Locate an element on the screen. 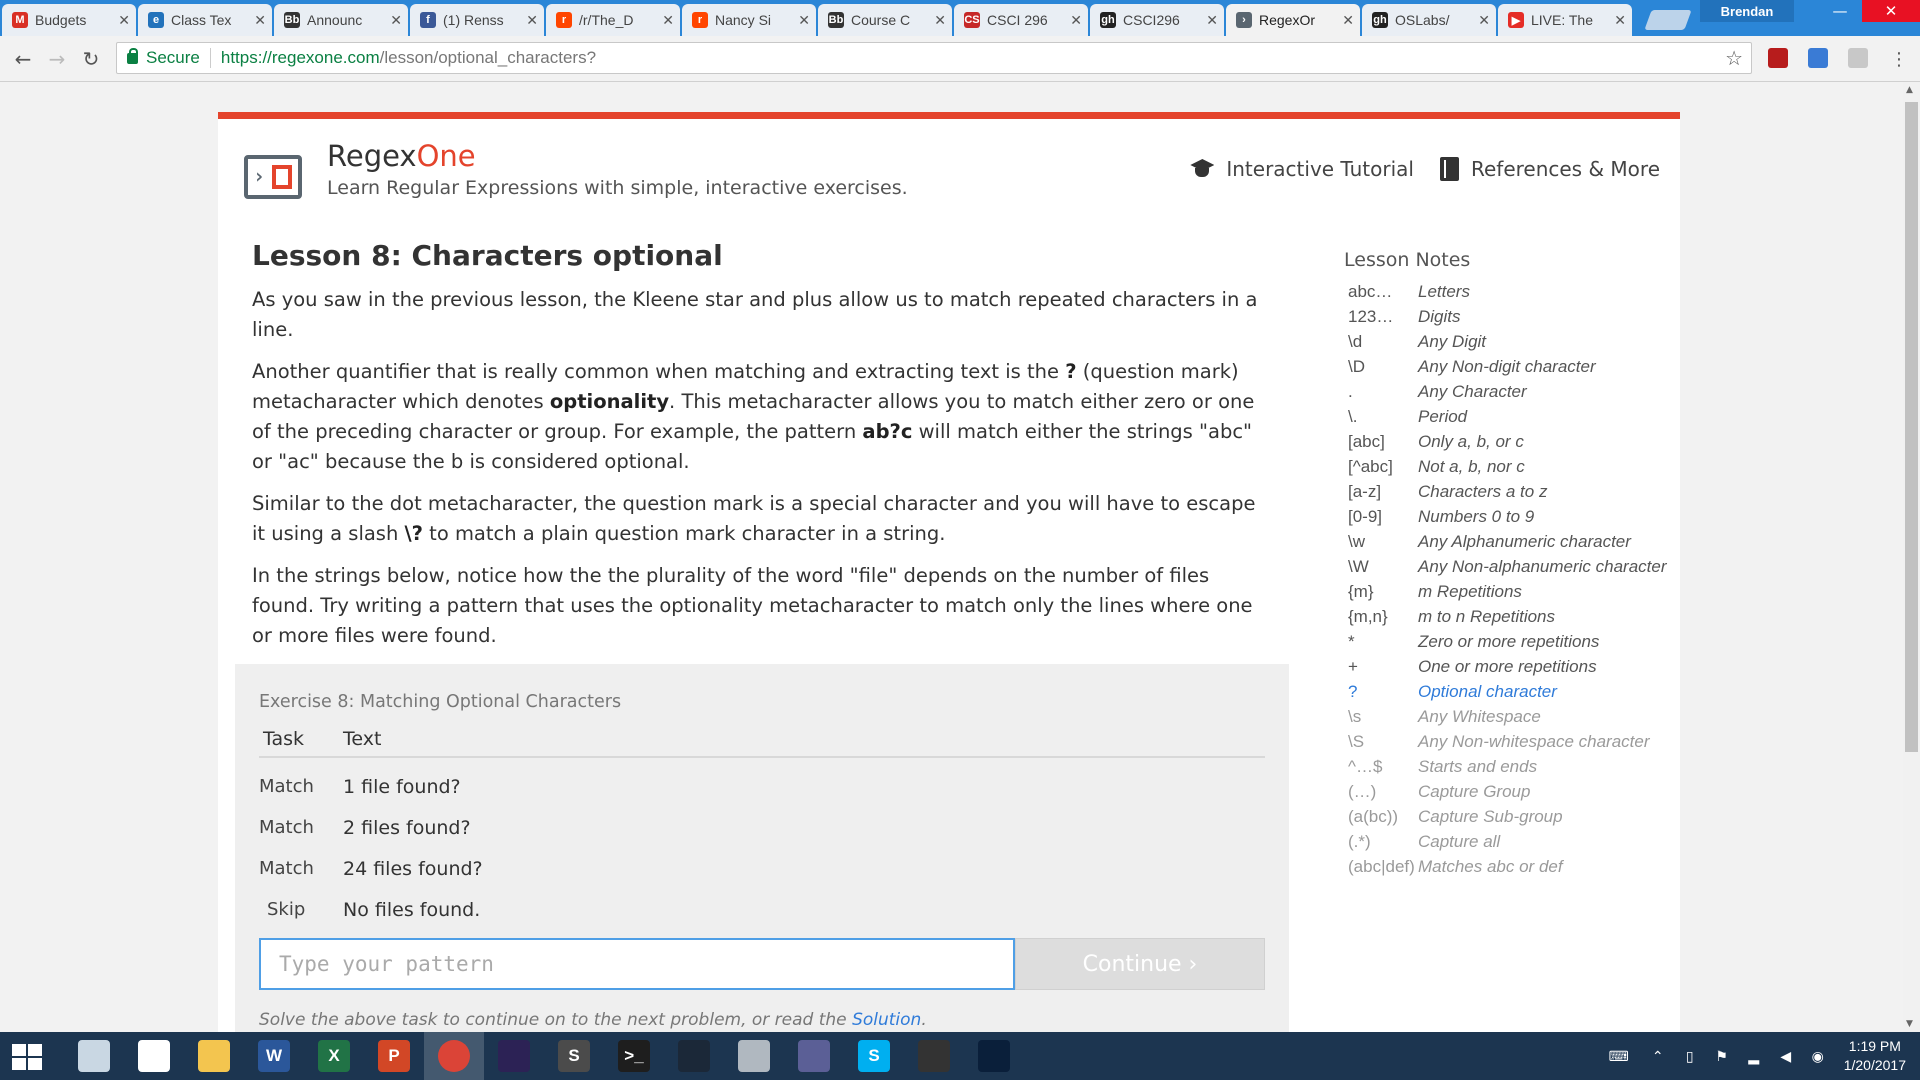 The width and height of the screenshot is (1920, 1080). browser-tab: ▶ LIVE: The ✕ is located at coordinates (1565, 20).